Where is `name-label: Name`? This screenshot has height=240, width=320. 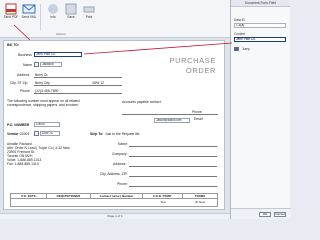 name-label: Name is located at coordinates (28, 65).